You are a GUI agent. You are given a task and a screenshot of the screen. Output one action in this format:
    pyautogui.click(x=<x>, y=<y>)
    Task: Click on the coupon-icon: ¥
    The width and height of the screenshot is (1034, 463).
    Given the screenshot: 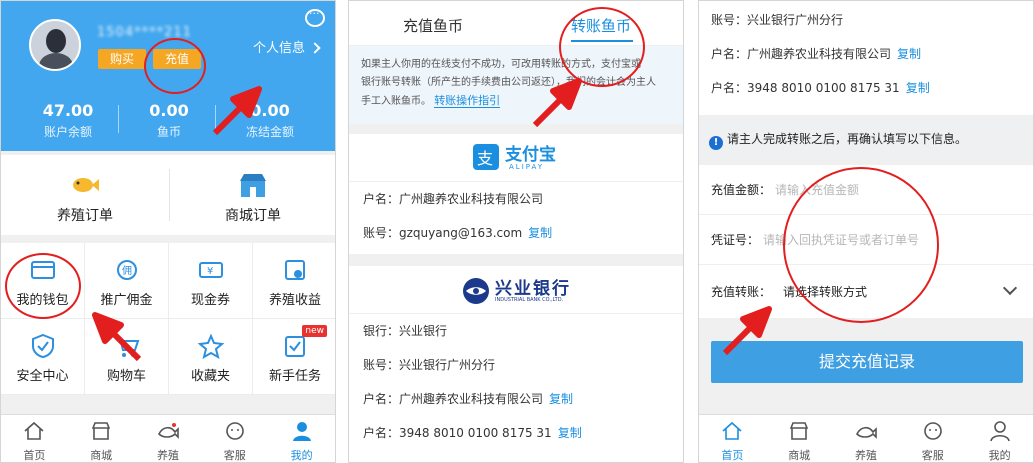 What is the action you would take?
    pyautogui.click(x=210, y=270)
    